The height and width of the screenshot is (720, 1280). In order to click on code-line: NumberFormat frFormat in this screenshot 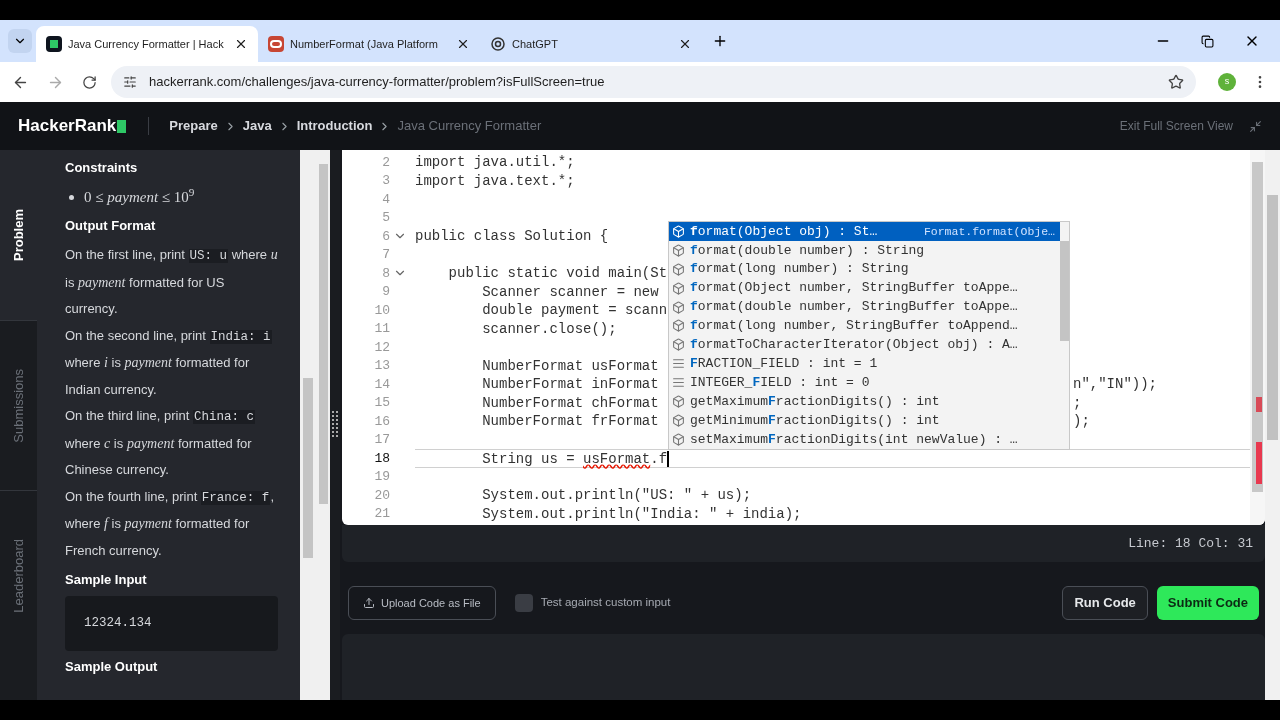, I will do `click(570, 421)`.